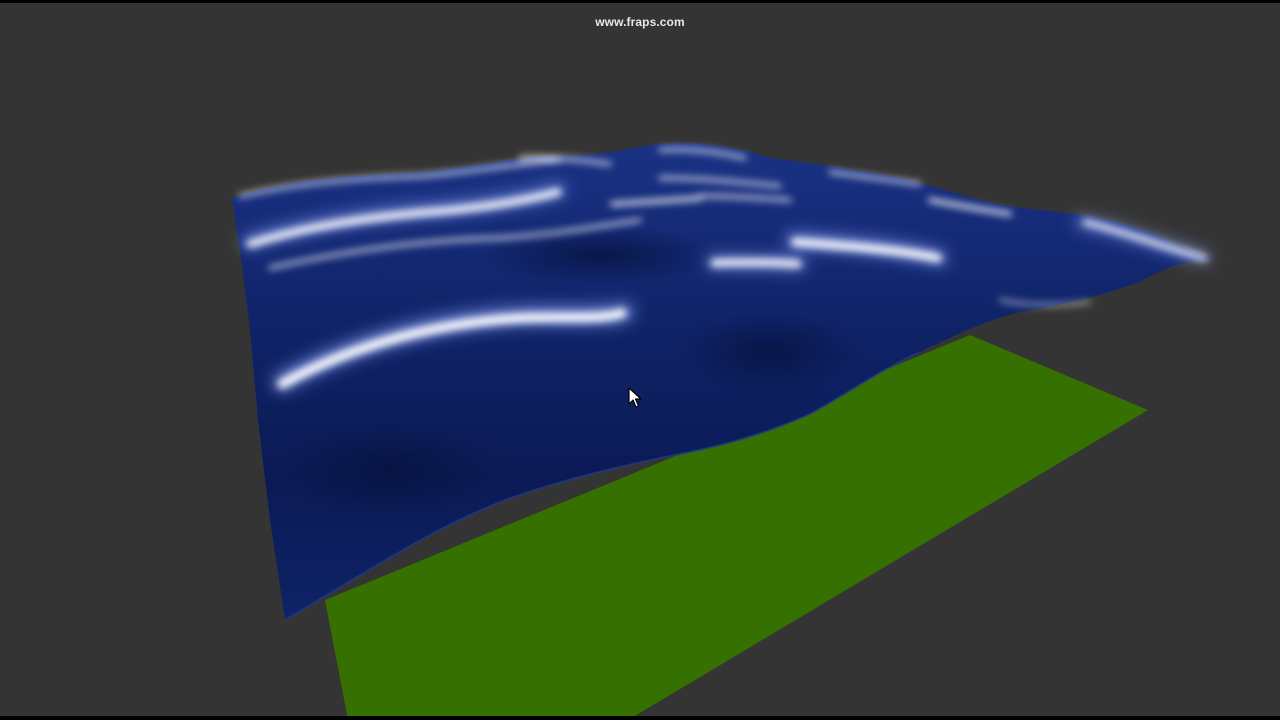  Describe the element at coordinates (635, 397) in the screenshot. I see `mouse-pointer-icon` at that location.